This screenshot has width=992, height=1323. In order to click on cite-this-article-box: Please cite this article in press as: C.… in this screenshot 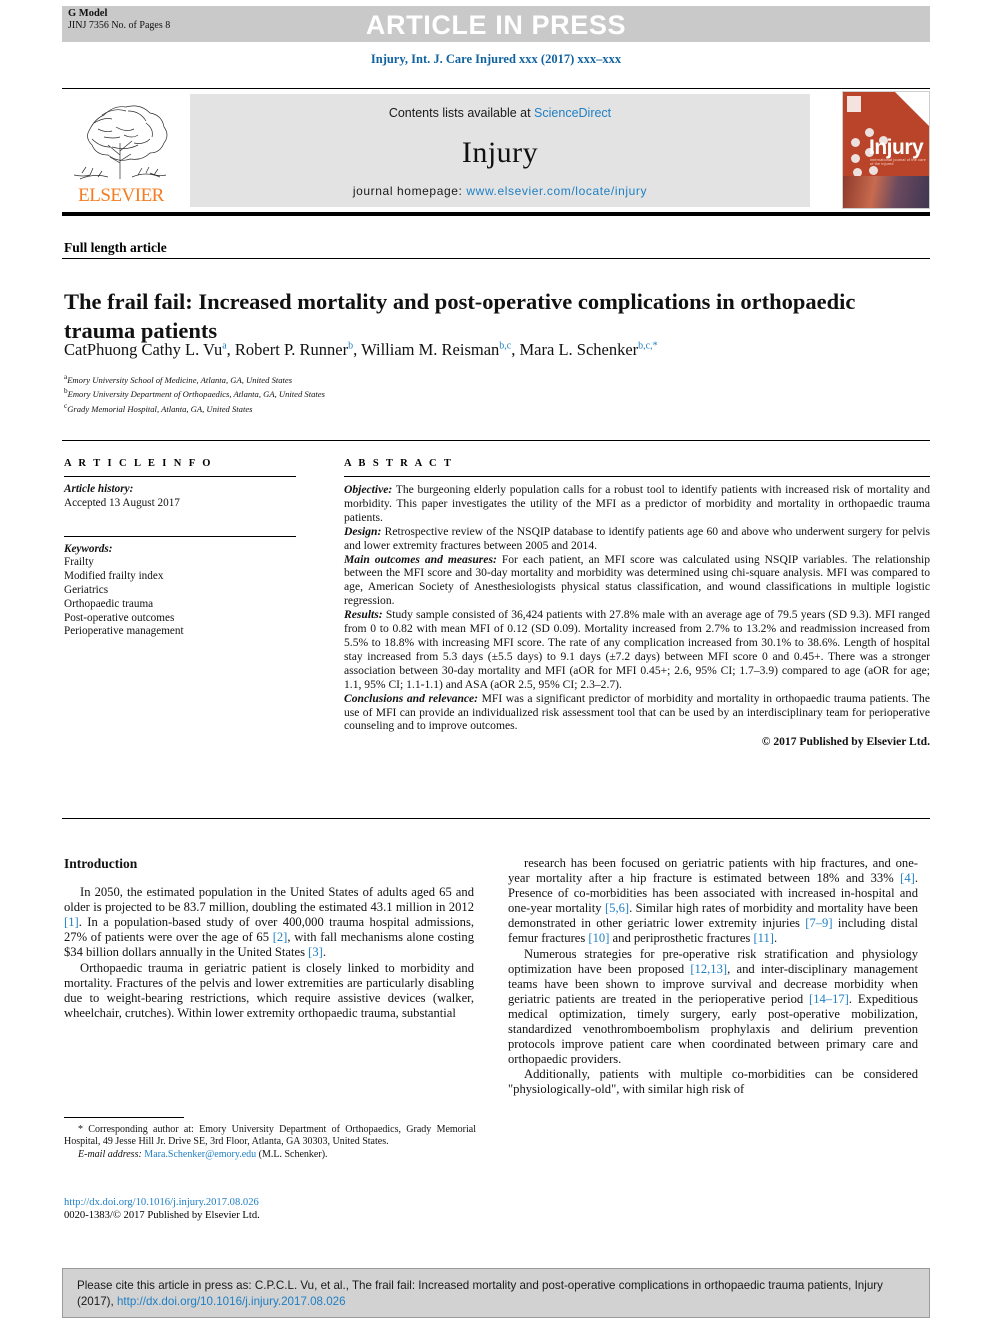, I will do `click(496, 1293)`.